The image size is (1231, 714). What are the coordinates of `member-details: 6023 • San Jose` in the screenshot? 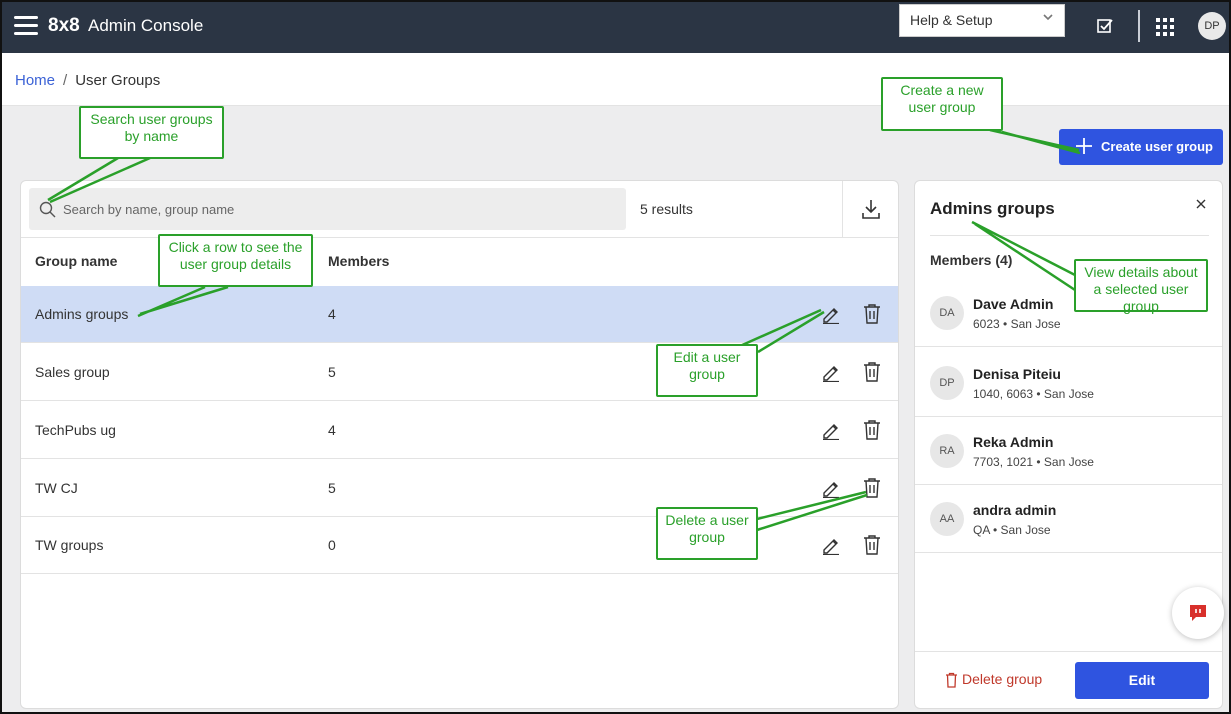 It's located at (1017, 324).